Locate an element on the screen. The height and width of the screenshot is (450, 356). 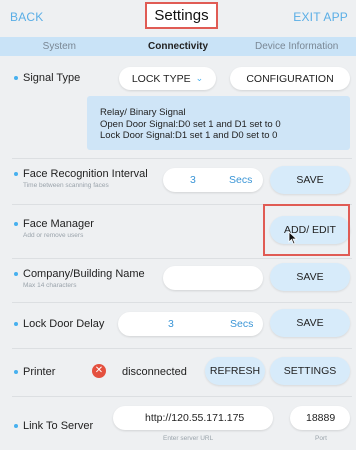
lock-type-dropdown: LOCK TYPE ⌄ is located at coordinates (167, 78).